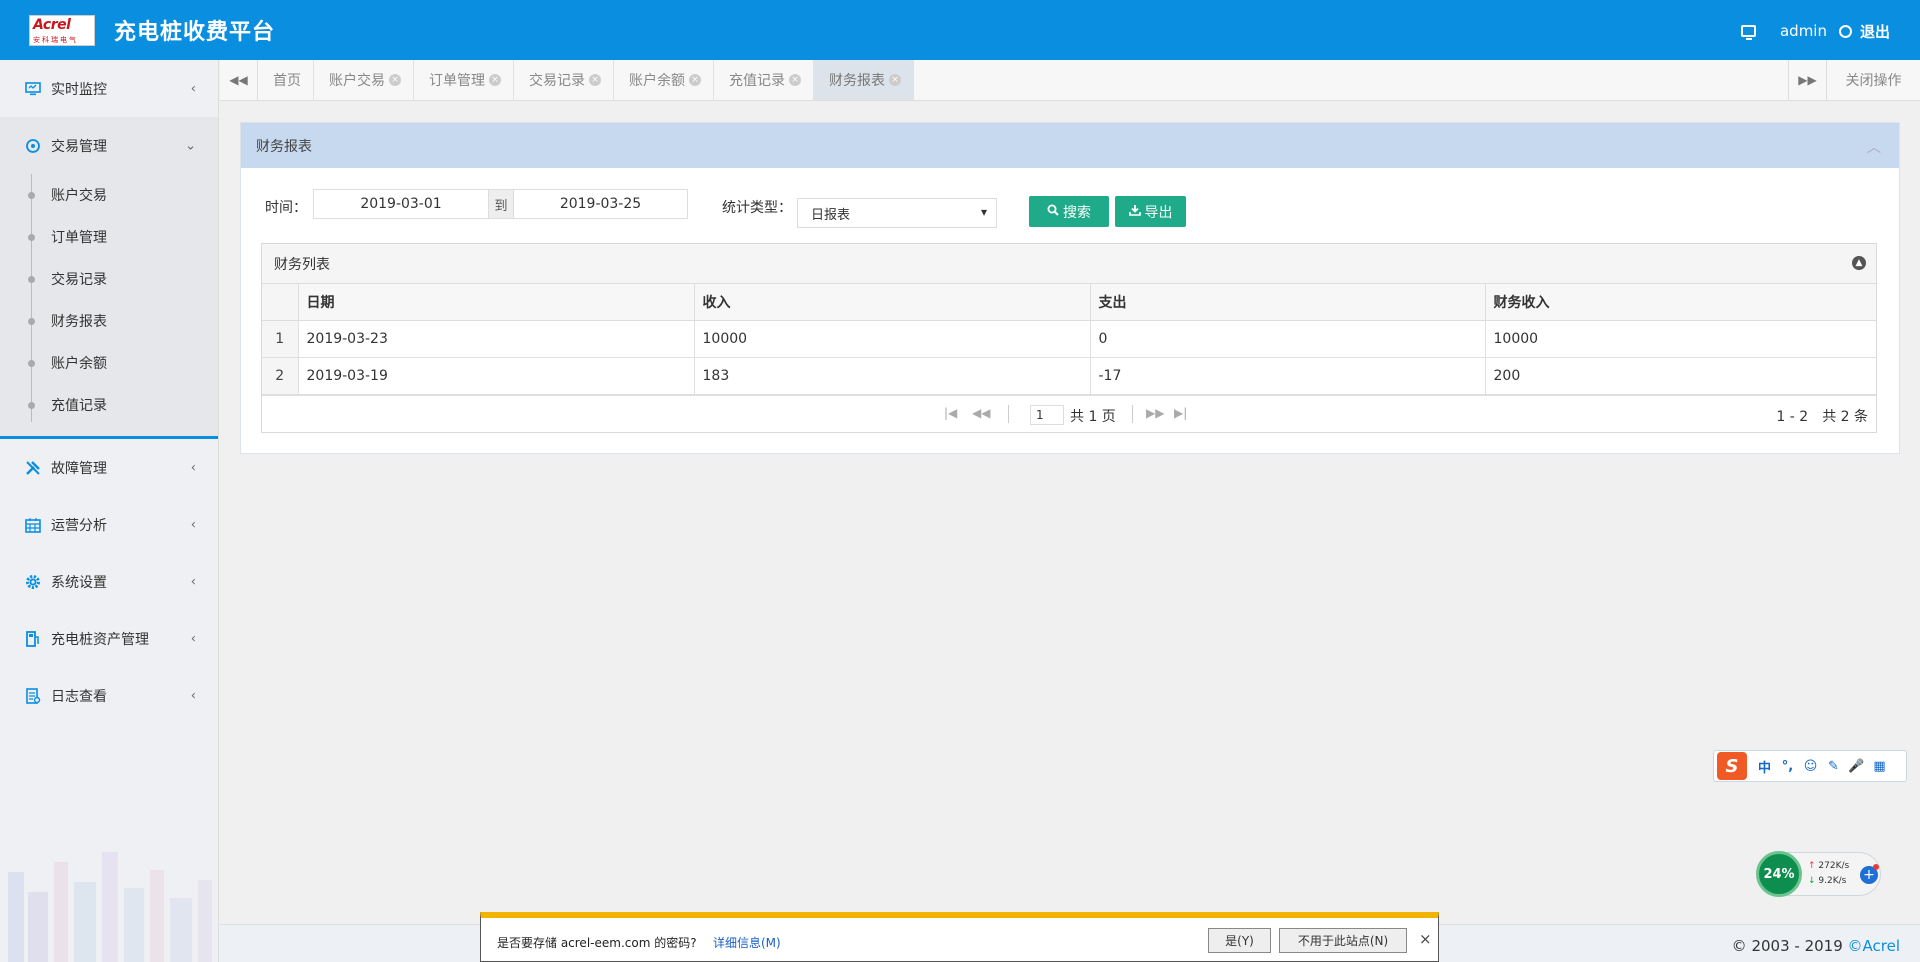  Describe the element at coordinates (496, 302) in the screenshot. I see `column-header-date: 日期` at that location.